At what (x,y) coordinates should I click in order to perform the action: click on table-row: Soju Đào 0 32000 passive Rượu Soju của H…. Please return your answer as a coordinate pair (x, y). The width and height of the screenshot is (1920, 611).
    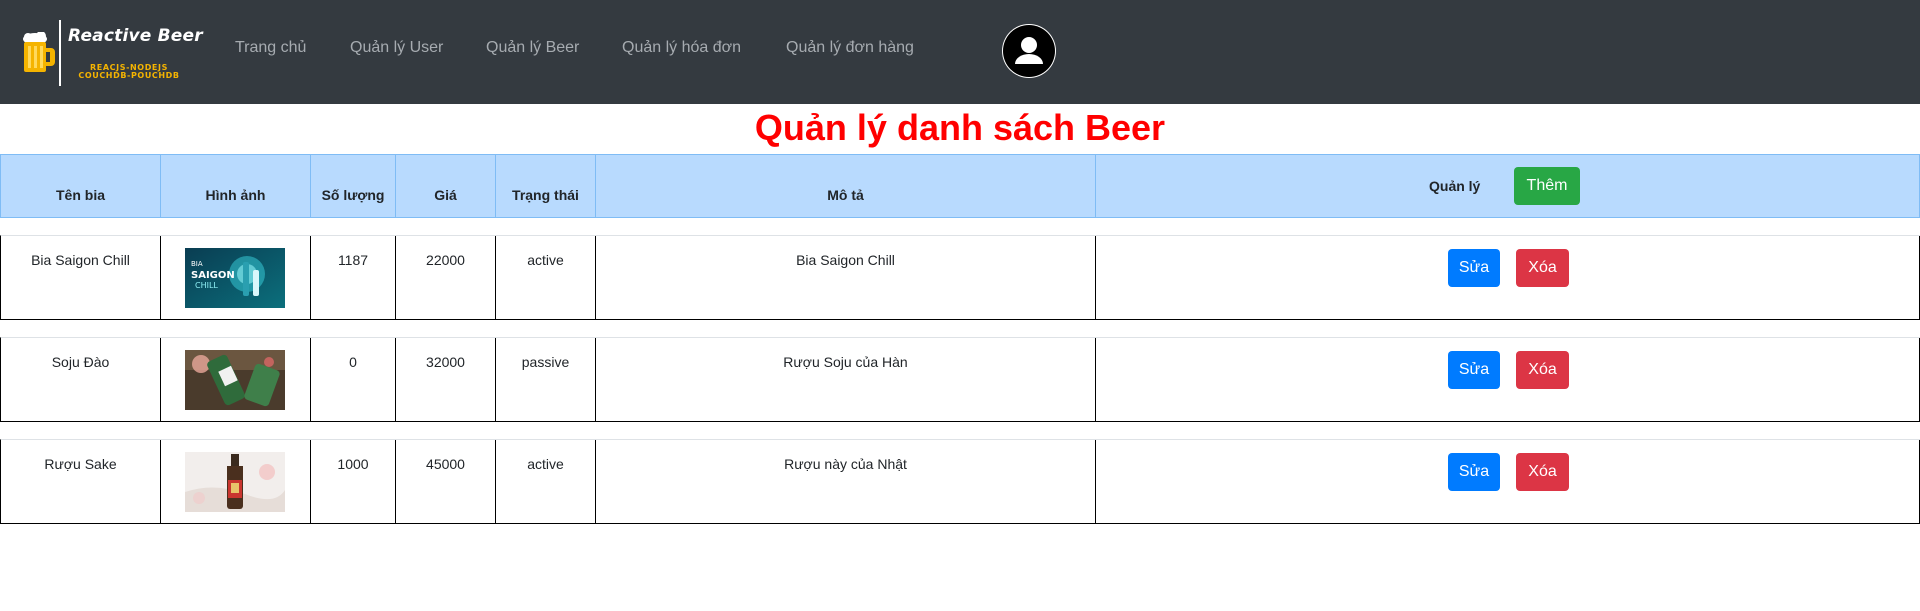
    Looking at the image, I should click on (960, 379).